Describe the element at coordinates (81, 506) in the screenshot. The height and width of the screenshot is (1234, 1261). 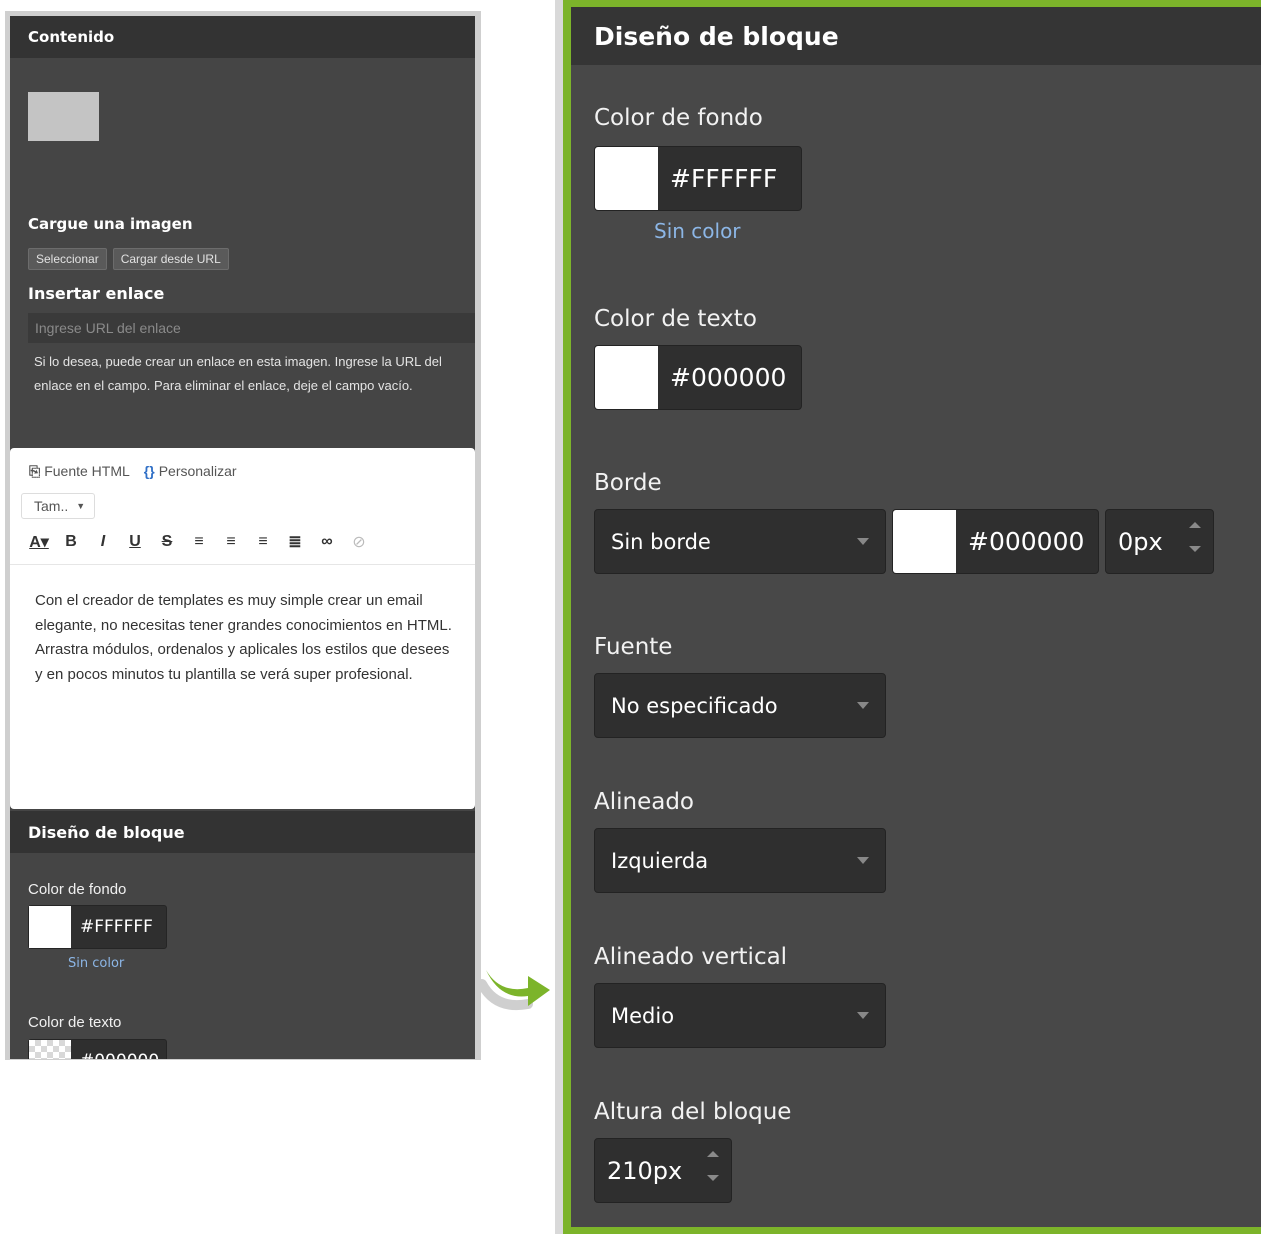
I see `chevron-down-icon: ▼` at that location.